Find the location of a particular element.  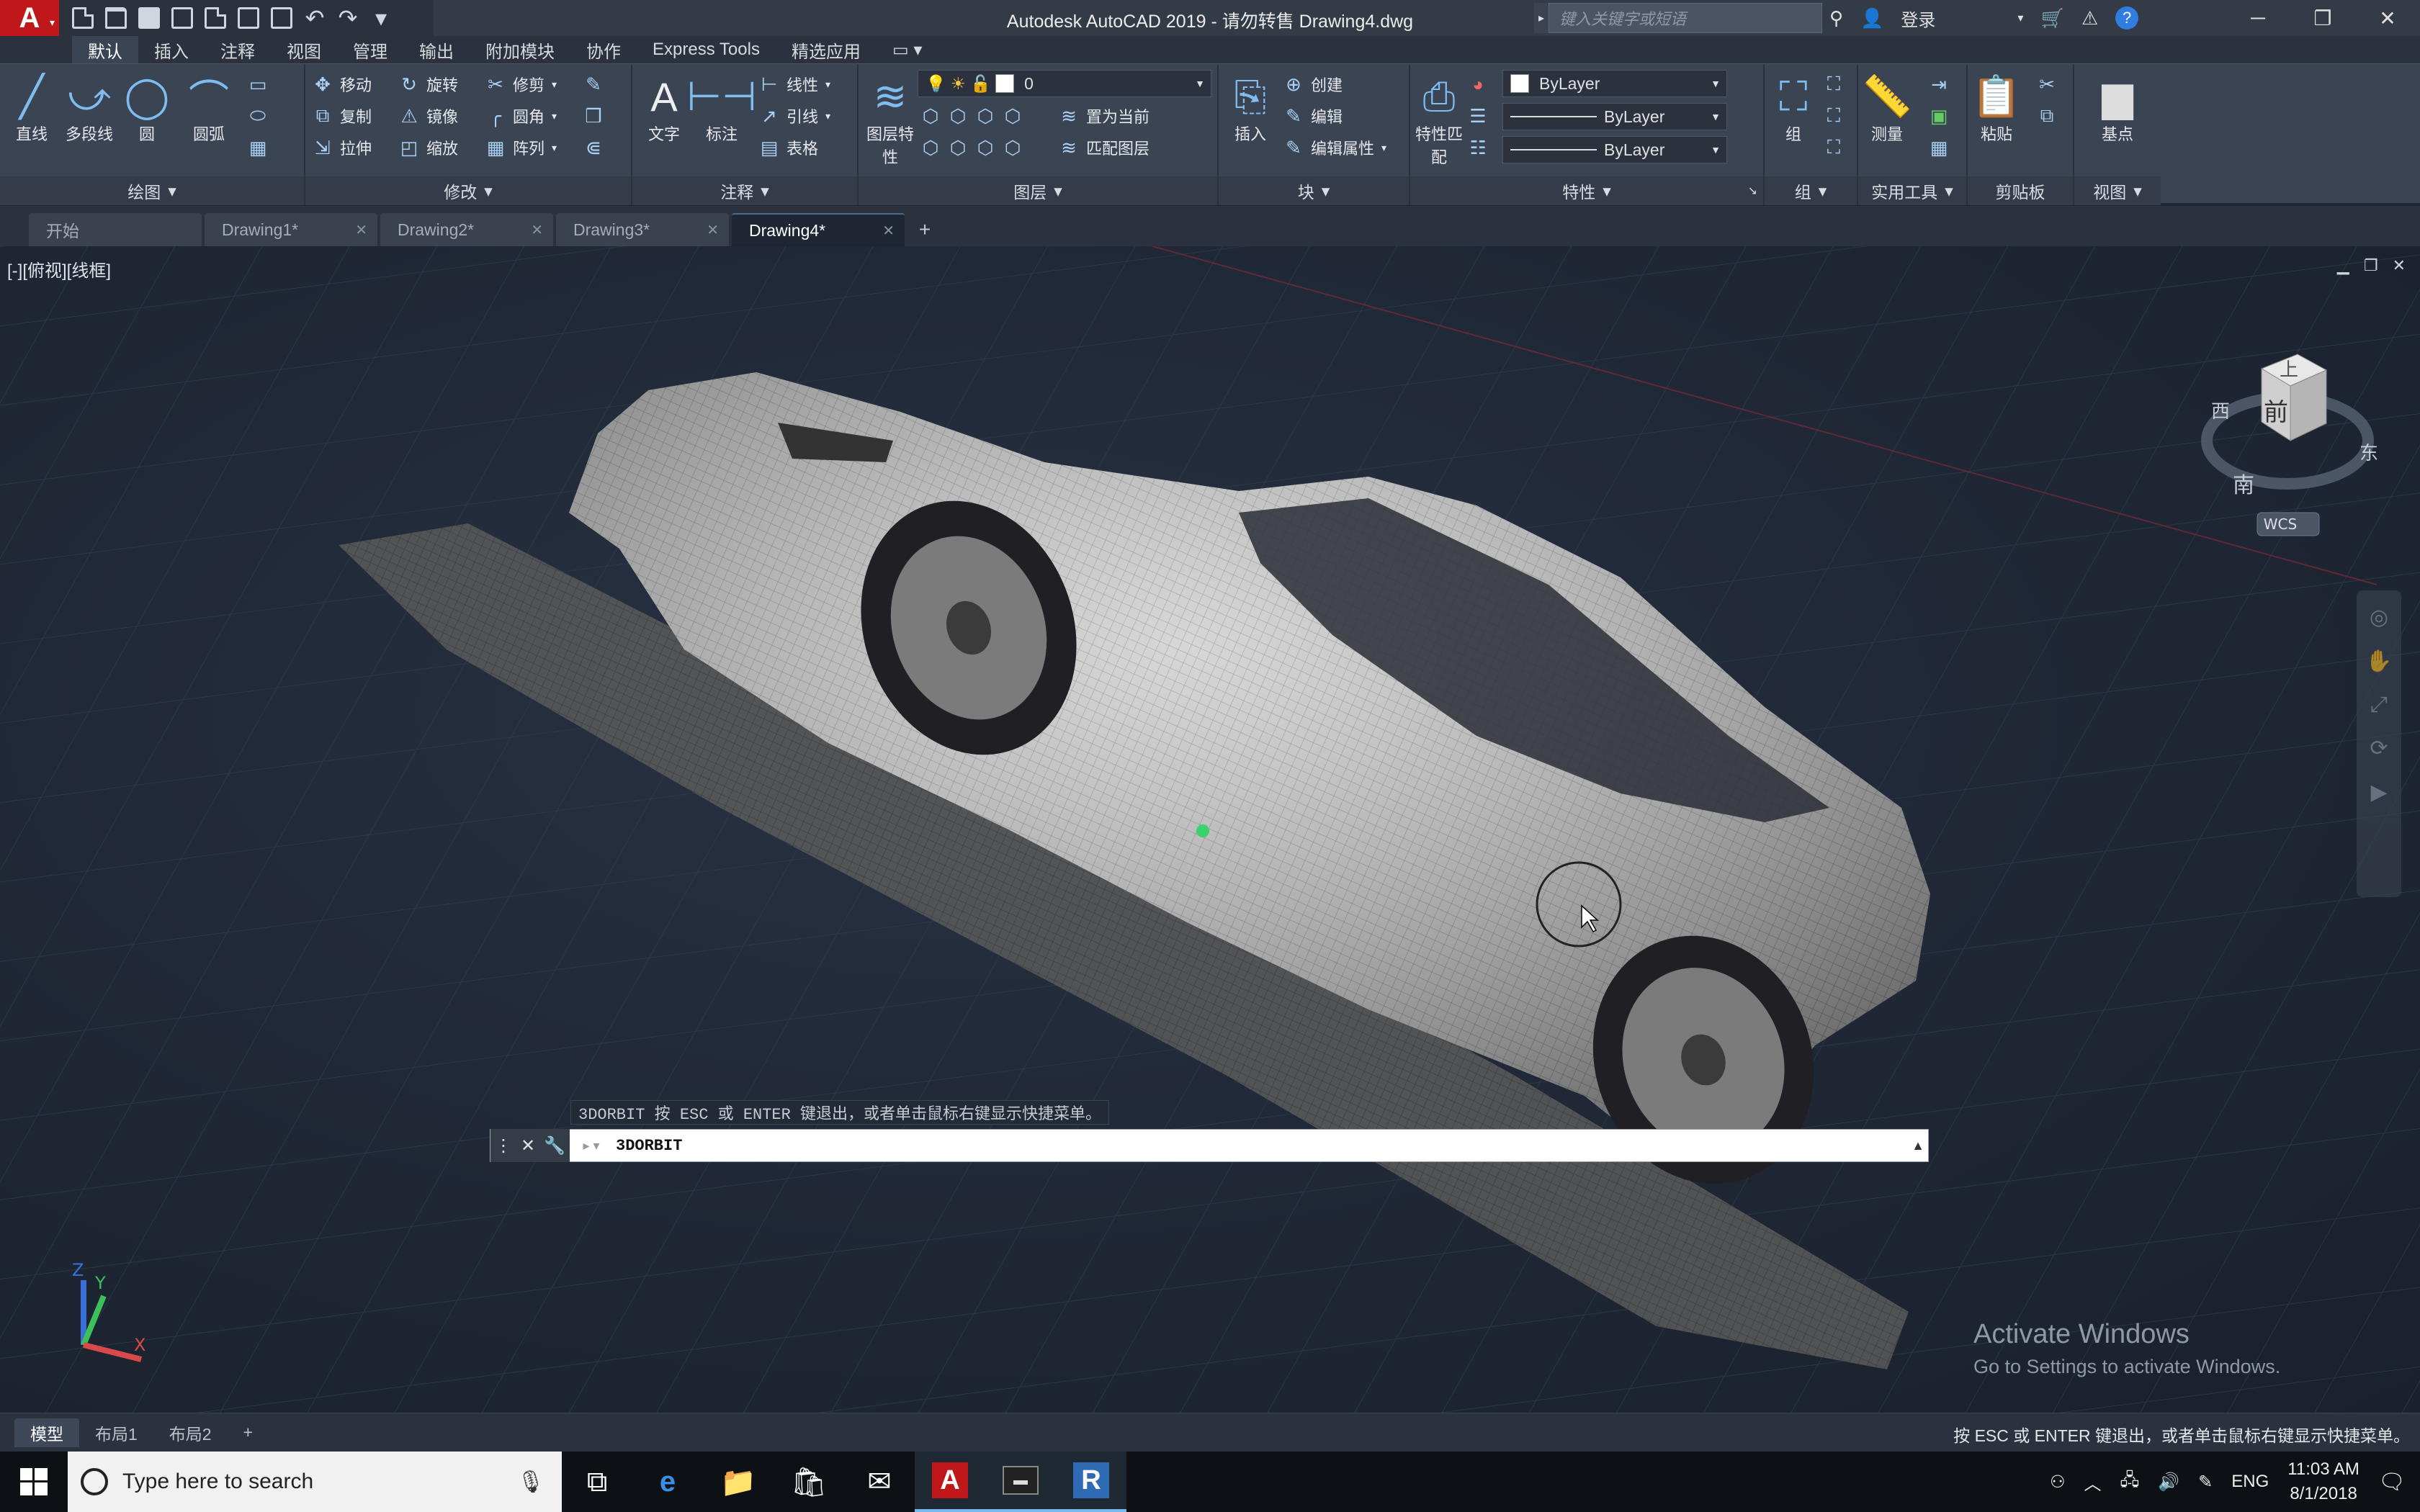

application-menu-button: A ▾ is located at coordinates (29, 18).